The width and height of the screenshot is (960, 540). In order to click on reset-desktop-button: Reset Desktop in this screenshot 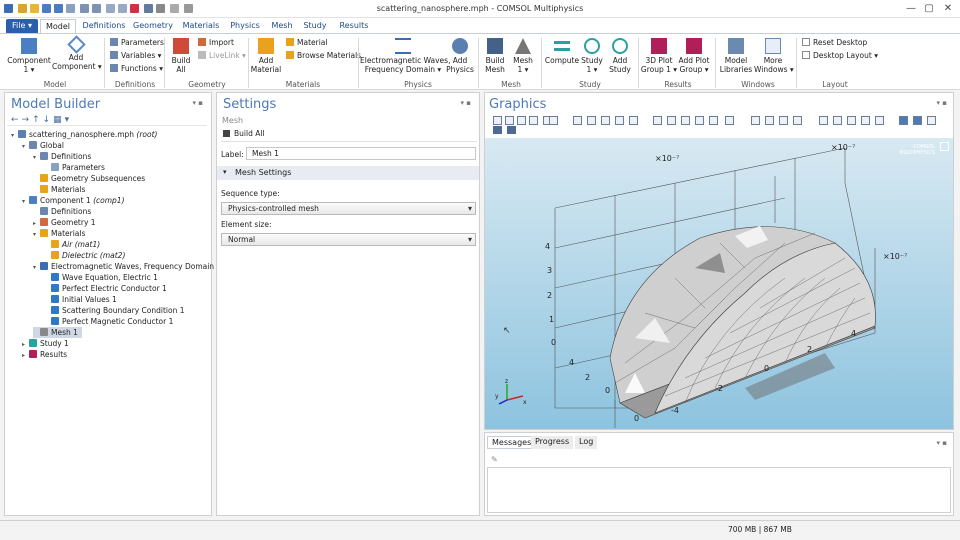, I will do `click(834, 43)`.